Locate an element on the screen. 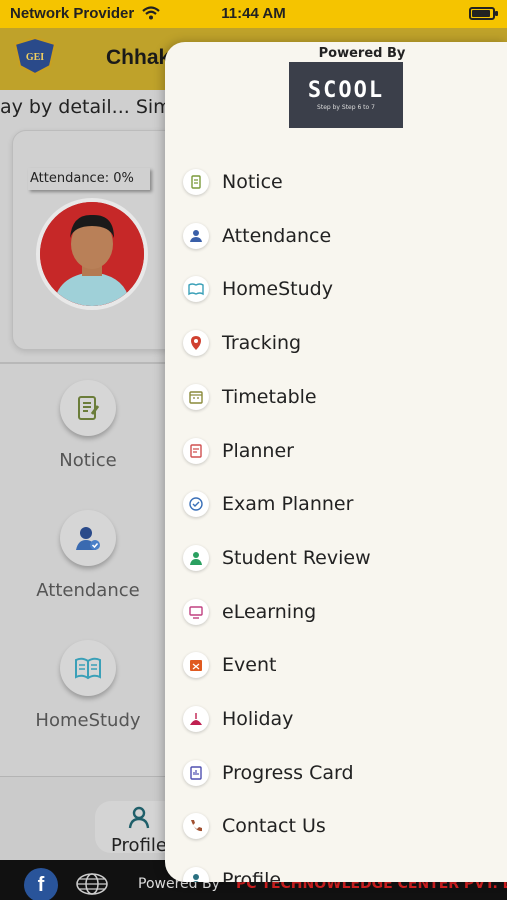  scool-logo: SCOOL Step by Step 6 to 7 is located at coordinates (346, 95).